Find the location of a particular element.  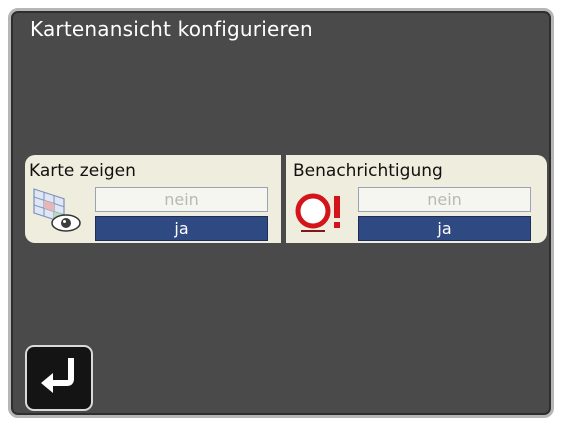

return-arrow-icon is located at coordinates (57, 375).